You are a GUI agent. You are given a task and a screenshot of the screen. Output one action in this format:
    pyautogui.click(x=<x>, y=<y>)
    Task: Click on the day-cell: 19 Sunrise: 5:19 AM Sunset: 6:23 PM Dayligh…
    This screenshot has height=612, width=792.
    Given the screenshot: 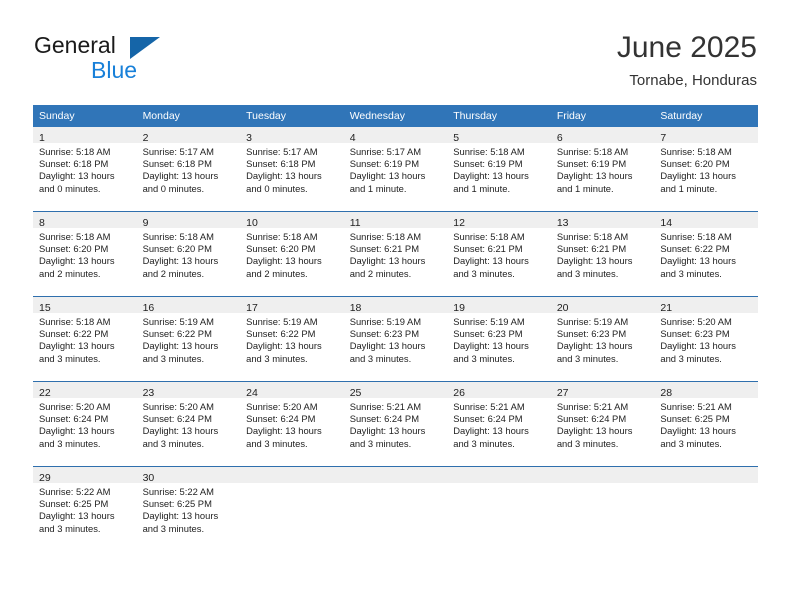 What is the action you would take?
    pyautogui.click(x=499, y=339)
    